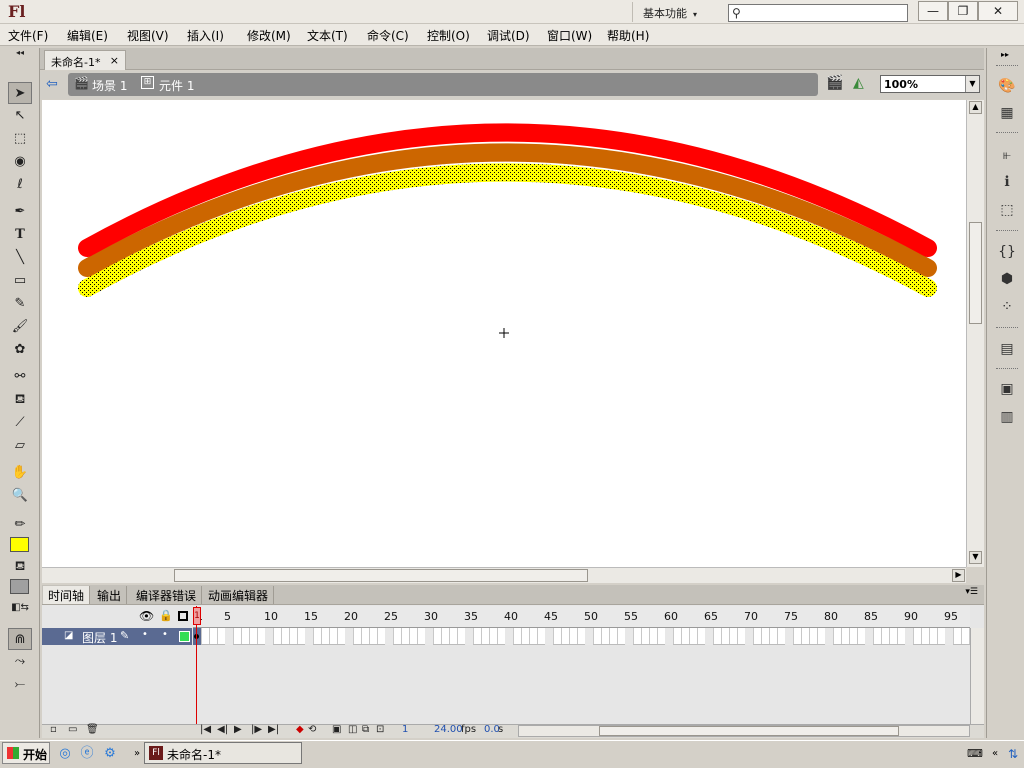 The image size is (1024, 768). Describe the element at coordinates (148, 35) in the screenshot. I see `menu-view: 视图(V)` at that location.